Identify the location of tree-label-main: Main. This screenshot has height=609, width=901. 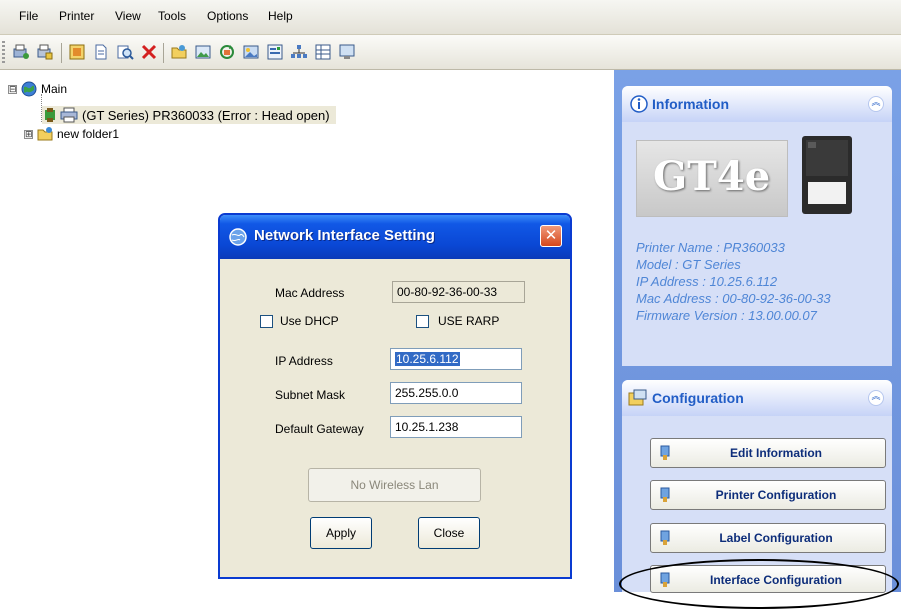
(54, 89).